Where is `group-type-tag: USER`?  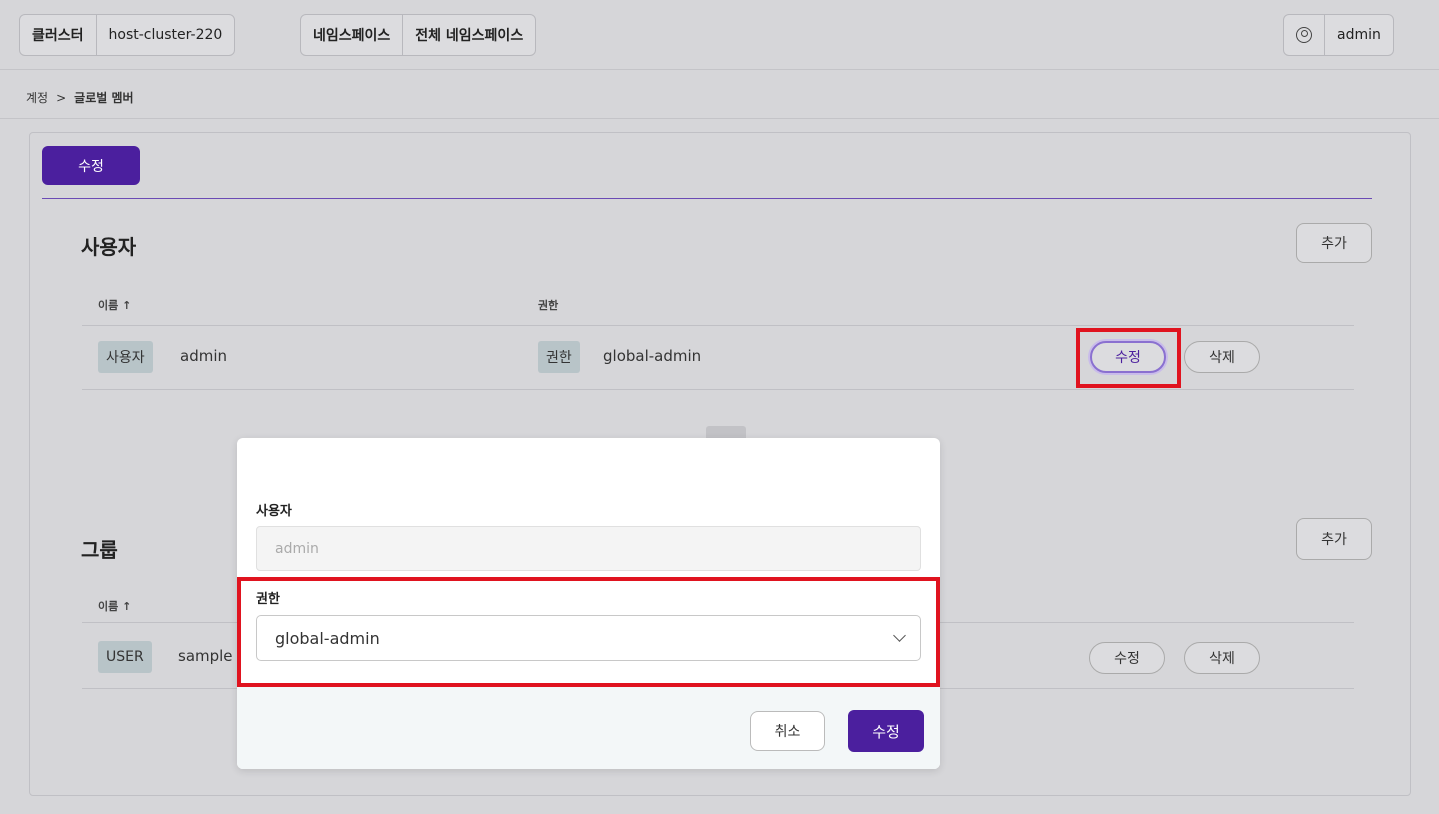 group-type-tag: USER is located at coordinates (125, 657).